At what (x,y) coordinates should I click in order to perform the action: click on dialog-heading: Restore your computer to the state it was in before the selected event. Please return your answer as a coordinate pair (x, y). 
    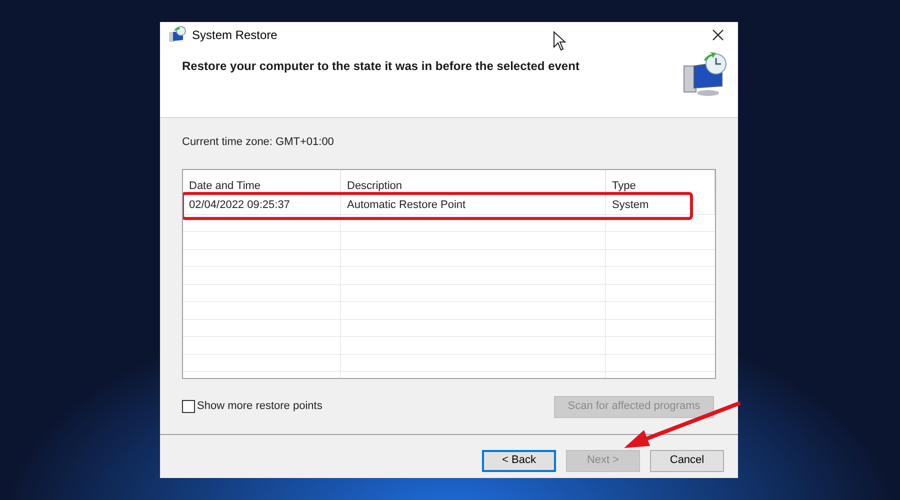
    Looking at the image, I should click on (381, 66).